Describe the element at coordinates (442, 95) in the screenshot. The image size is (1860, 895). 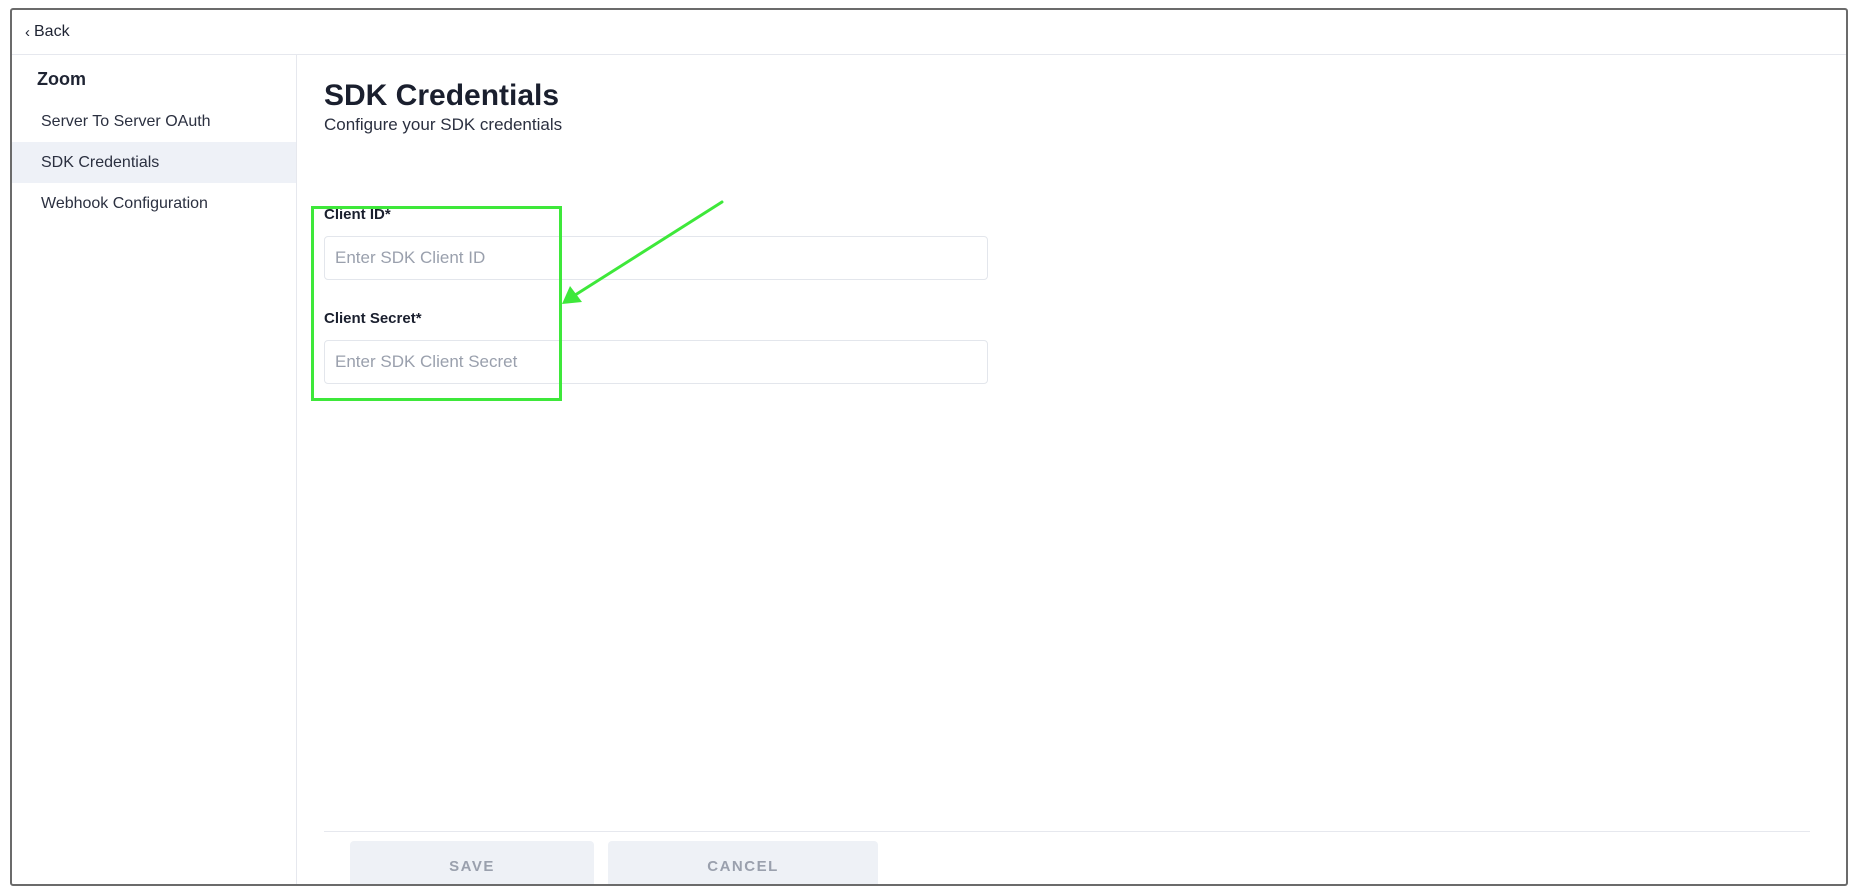
I see `page-title: SDK Credentials` at that location.